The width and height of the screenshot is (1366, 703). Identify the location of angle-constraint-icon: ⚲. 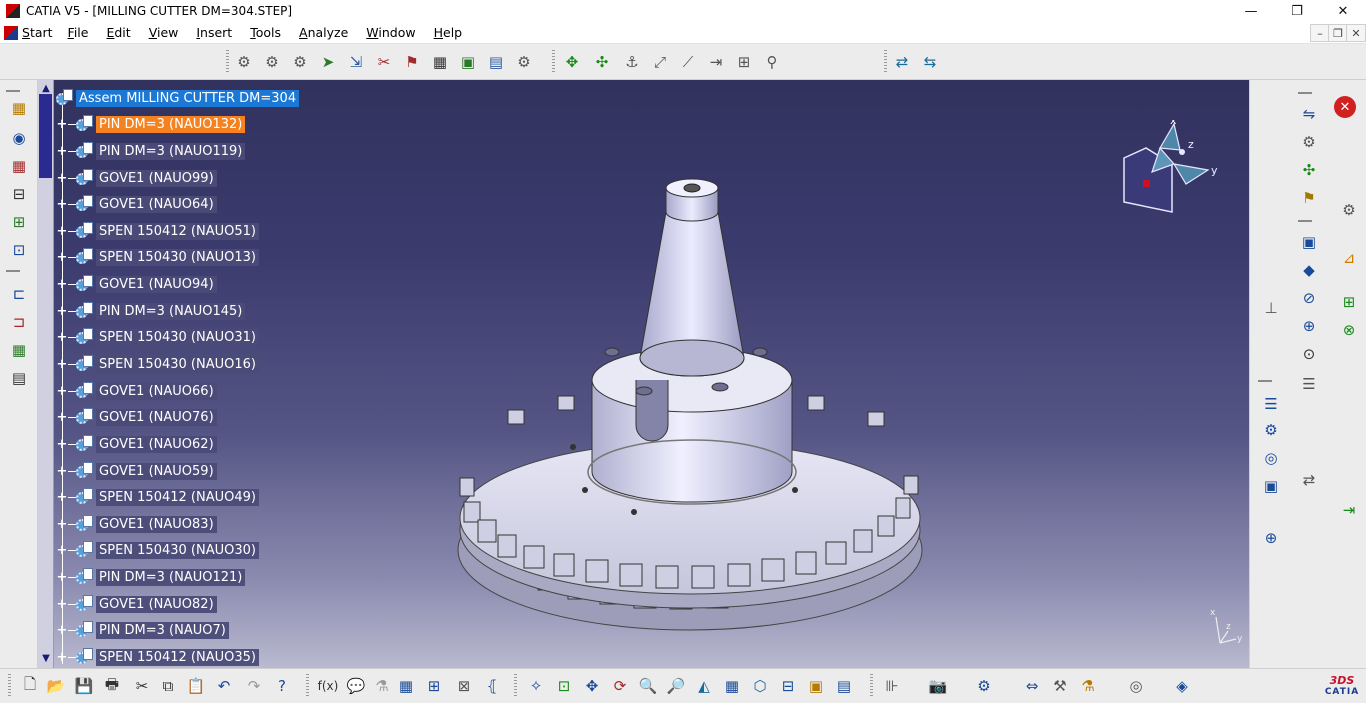
(772, 62).